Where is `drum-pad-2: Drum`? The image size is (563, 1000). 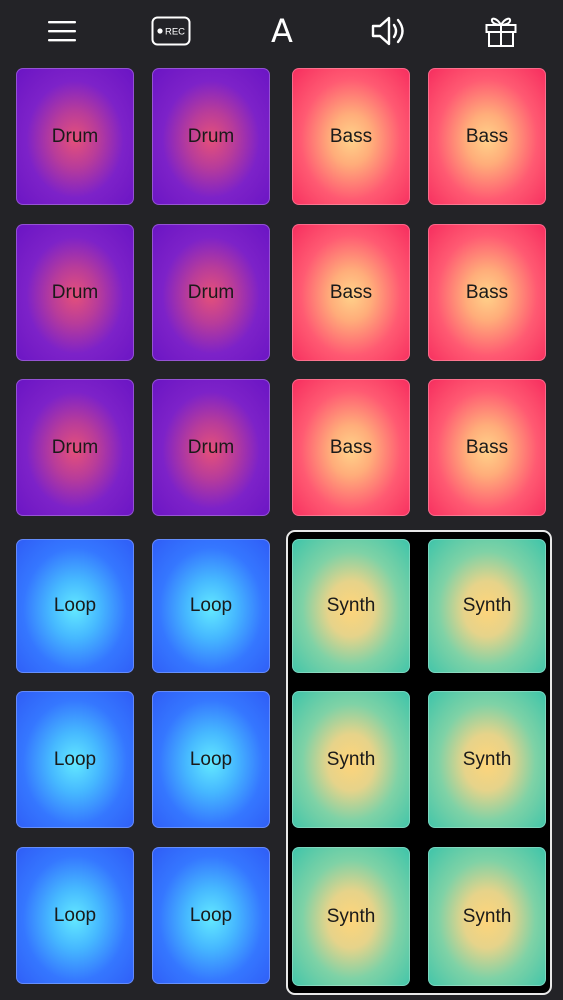
drum-pad-2: Drum is located at coordinates (211, 136).